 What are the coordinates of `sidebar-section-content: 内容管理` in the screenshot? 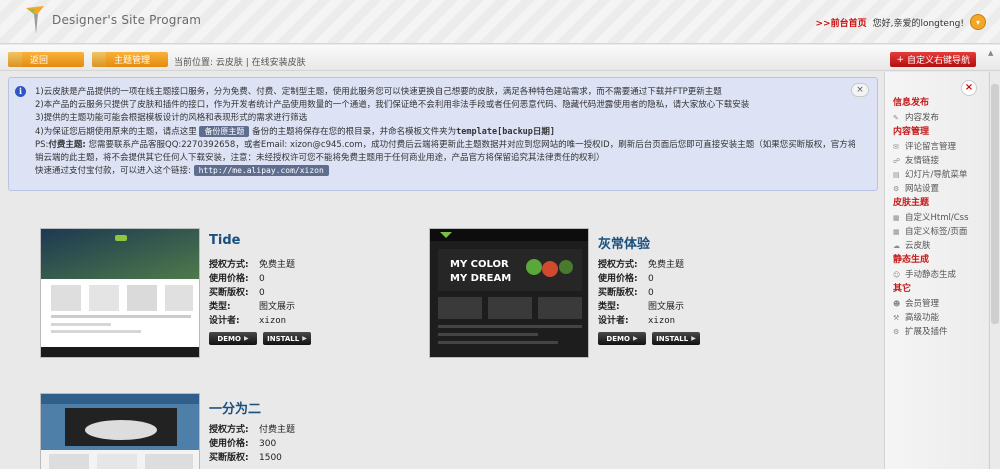 It's located at (911, 132).